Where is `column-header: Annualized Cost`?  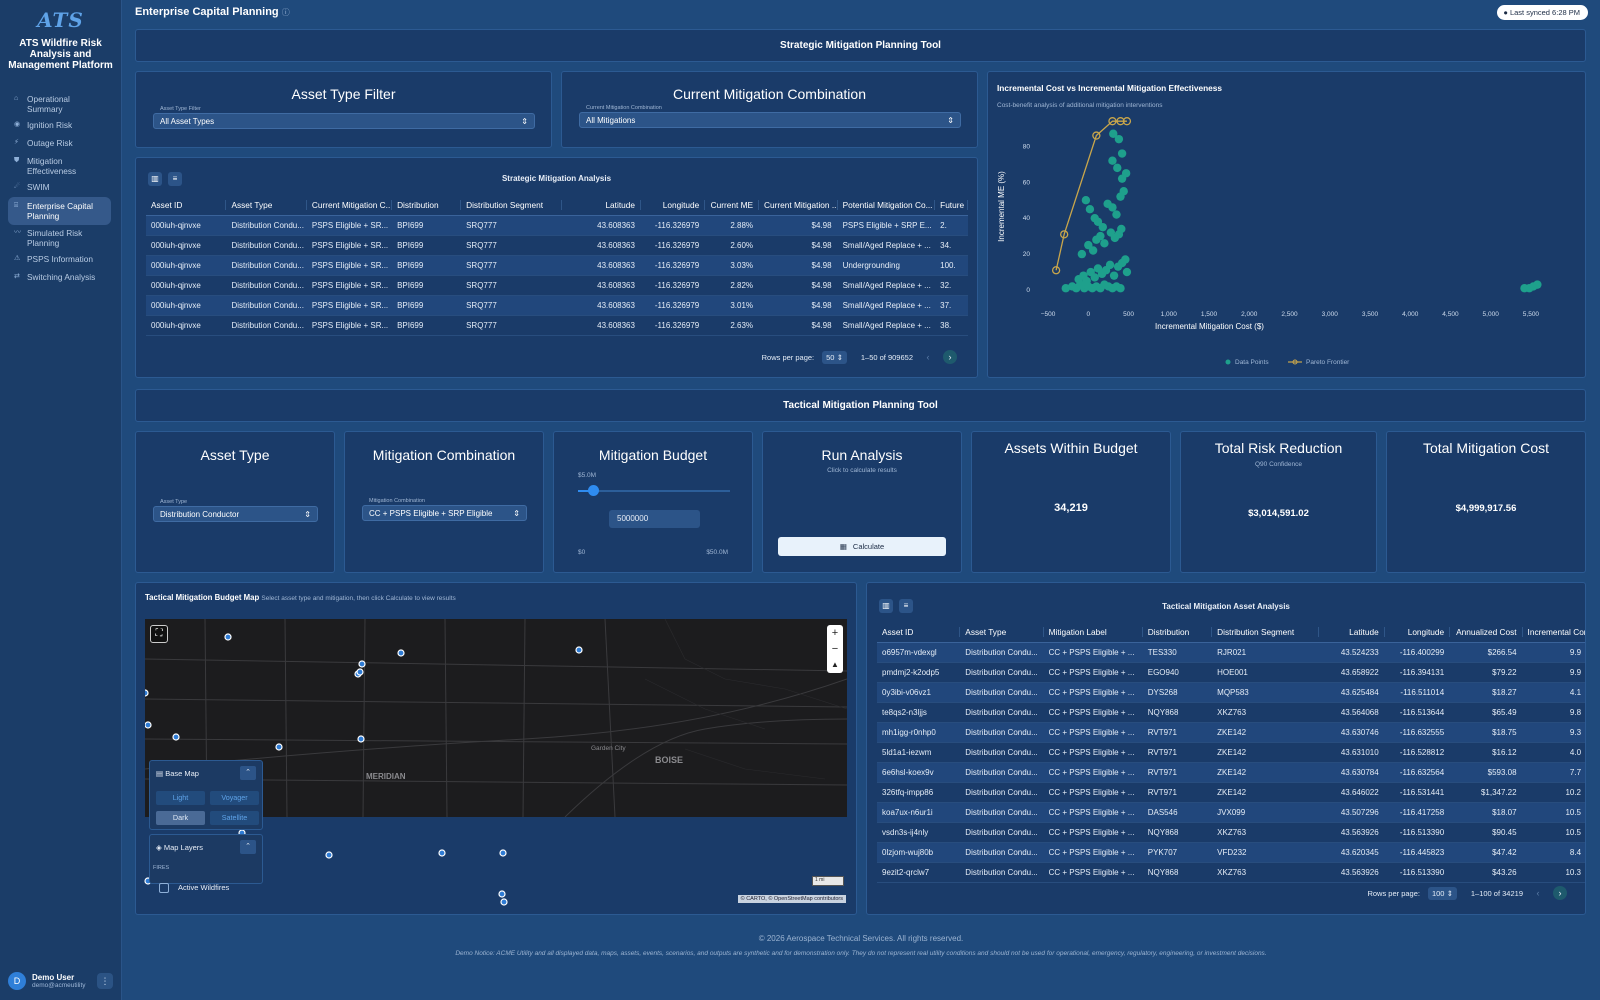 column-header: Annualized Cost is located at coordinates (1486, 631).